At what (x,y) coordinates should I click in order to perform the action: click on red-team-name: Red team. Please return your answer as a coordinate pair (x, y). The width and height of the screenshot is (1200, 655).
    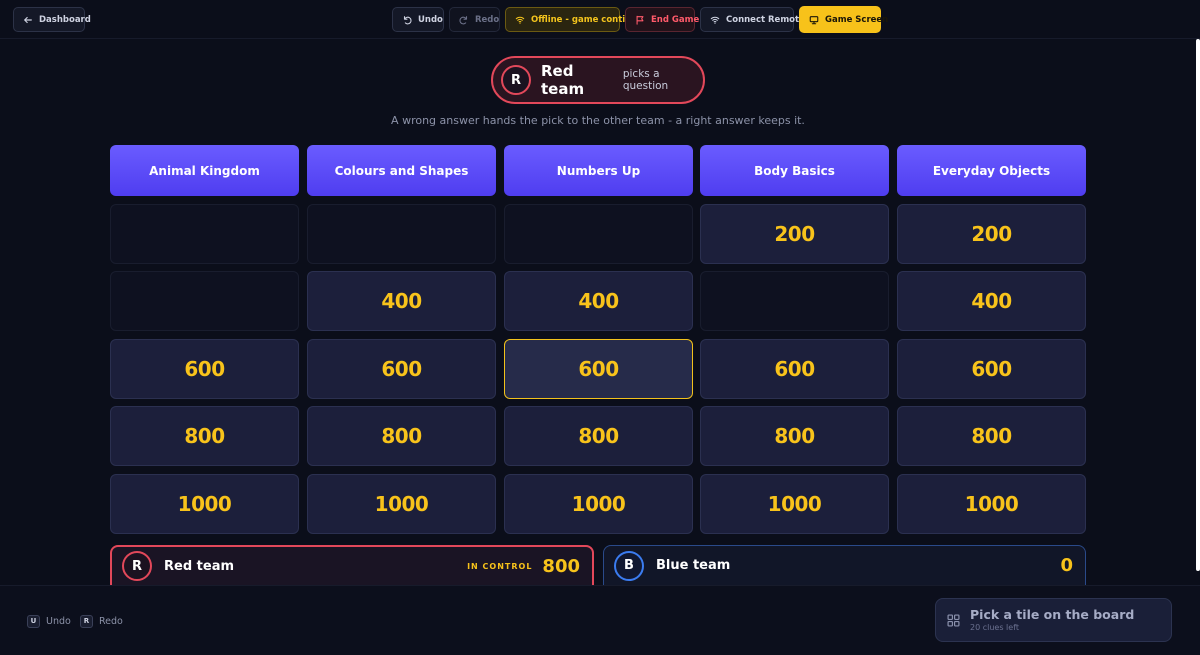
    Looking at the image, I should click on (199, 566).